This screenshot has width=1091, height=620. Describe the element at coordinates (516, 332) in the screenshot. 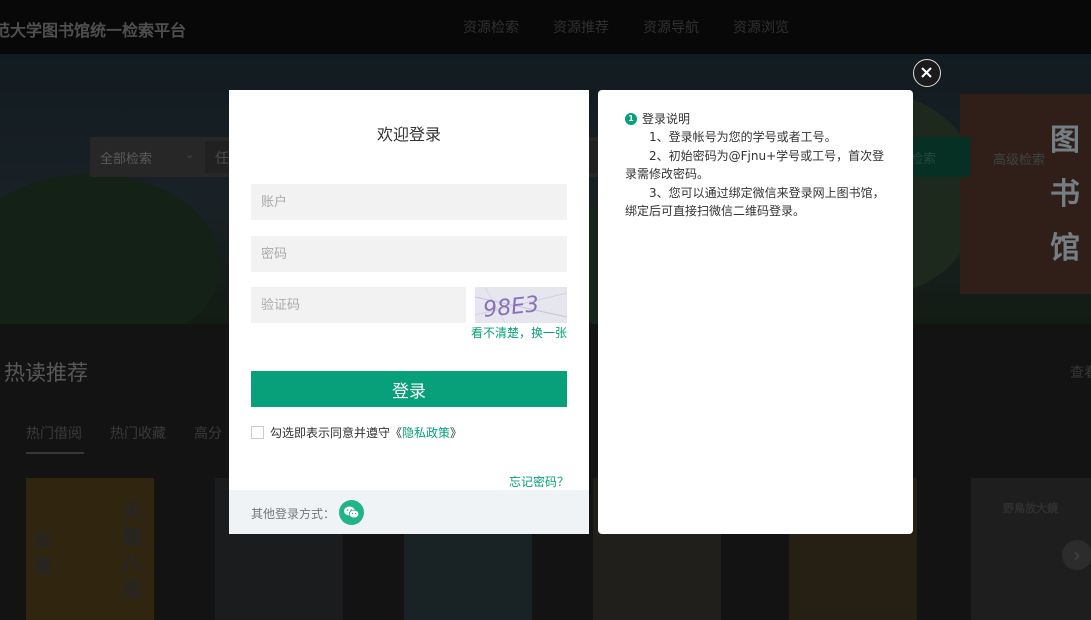

I see `captcha-refresh-link: 看不清楚，换一张` at that location.